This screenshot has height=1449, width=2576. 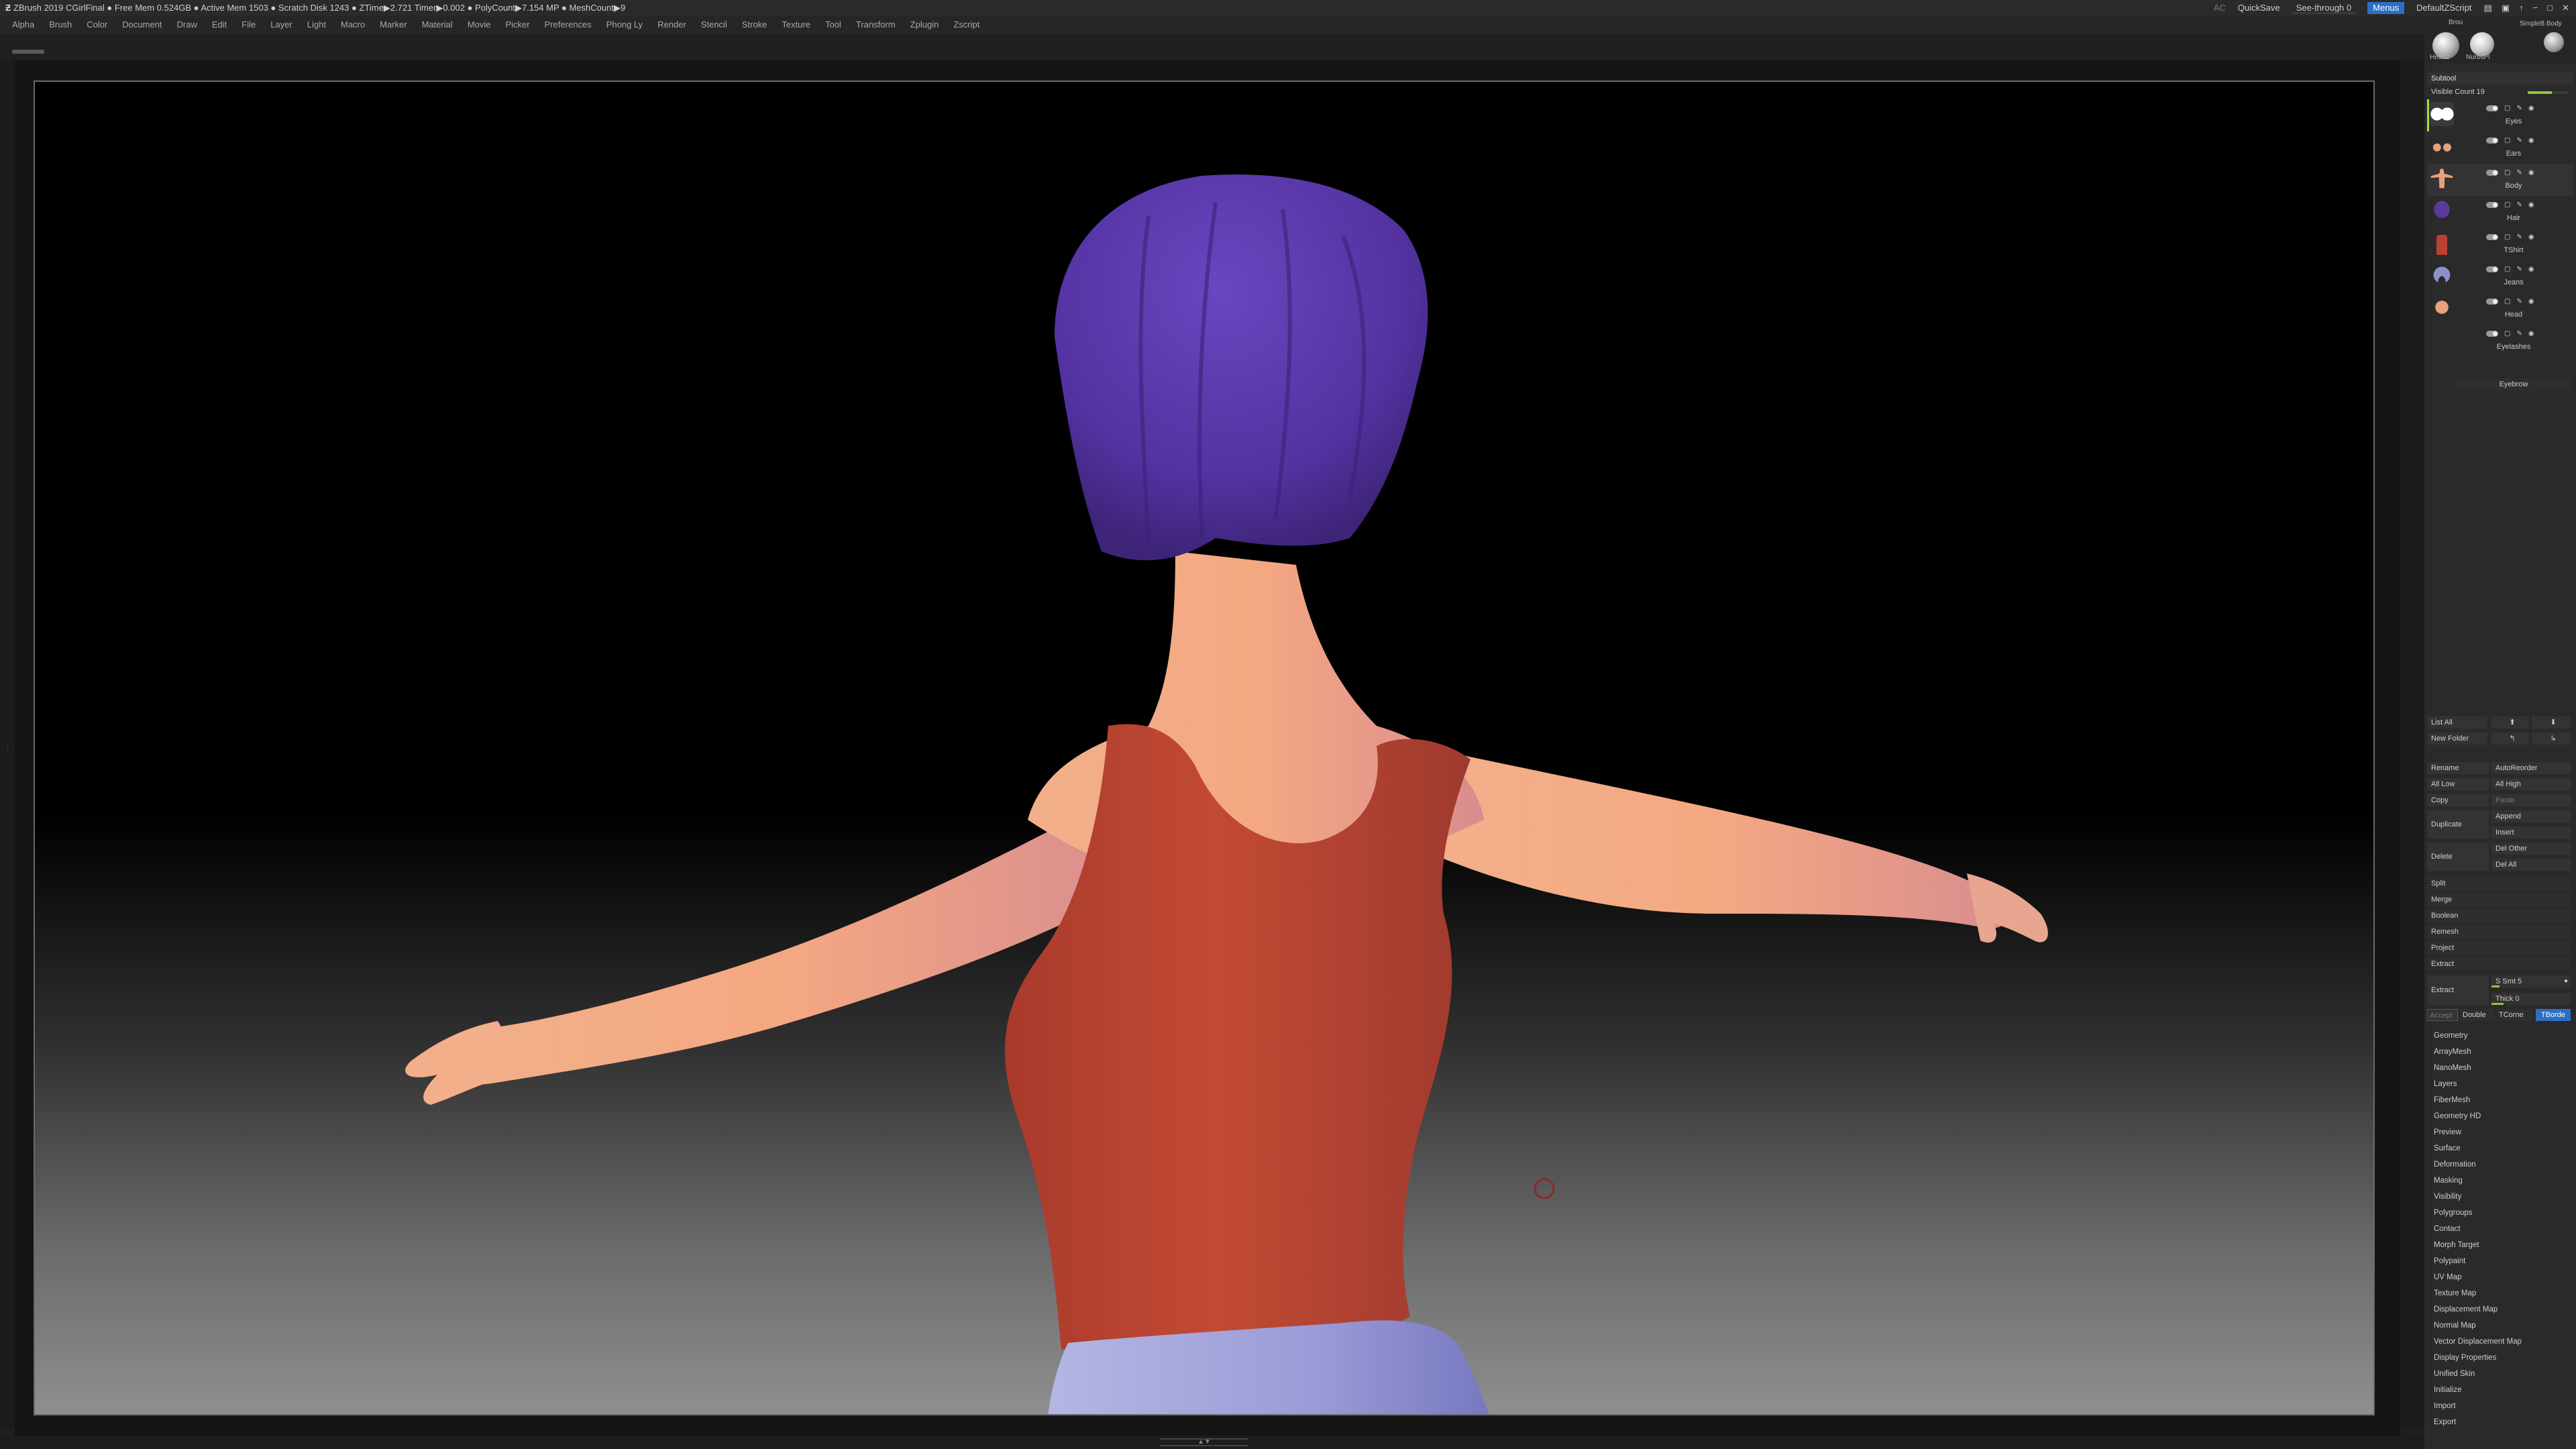 I want to click on menu-color: Color, so click(x=97, y=25).